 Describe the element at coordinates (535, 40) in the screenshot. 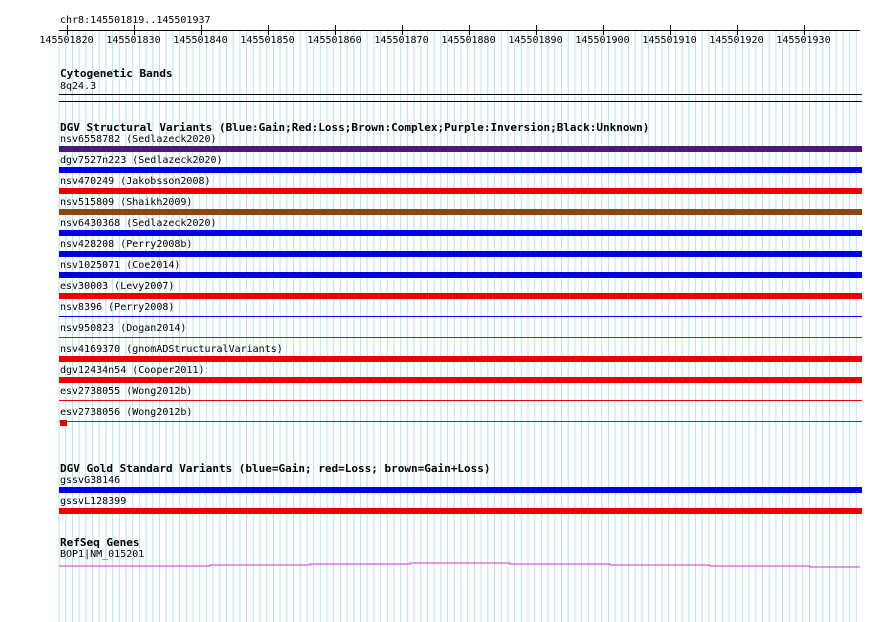

I see `ruler-tick-label: 145501890` at that location.